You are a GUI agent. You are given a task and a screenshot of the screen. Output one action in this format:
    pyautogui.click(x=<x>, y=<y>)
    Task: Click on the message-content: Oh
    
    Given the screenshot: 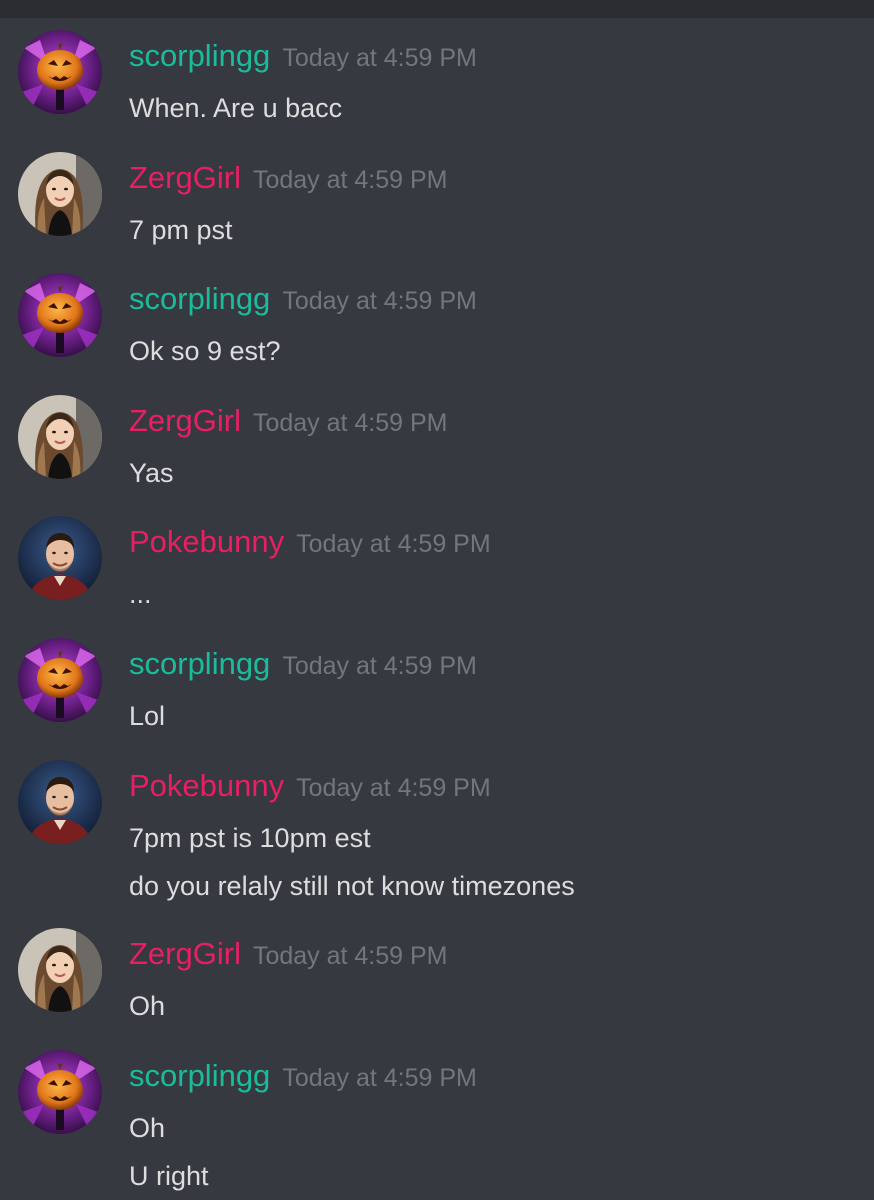 What is the action you would take?
    pyautogui.click(x=147, y=1006)
    